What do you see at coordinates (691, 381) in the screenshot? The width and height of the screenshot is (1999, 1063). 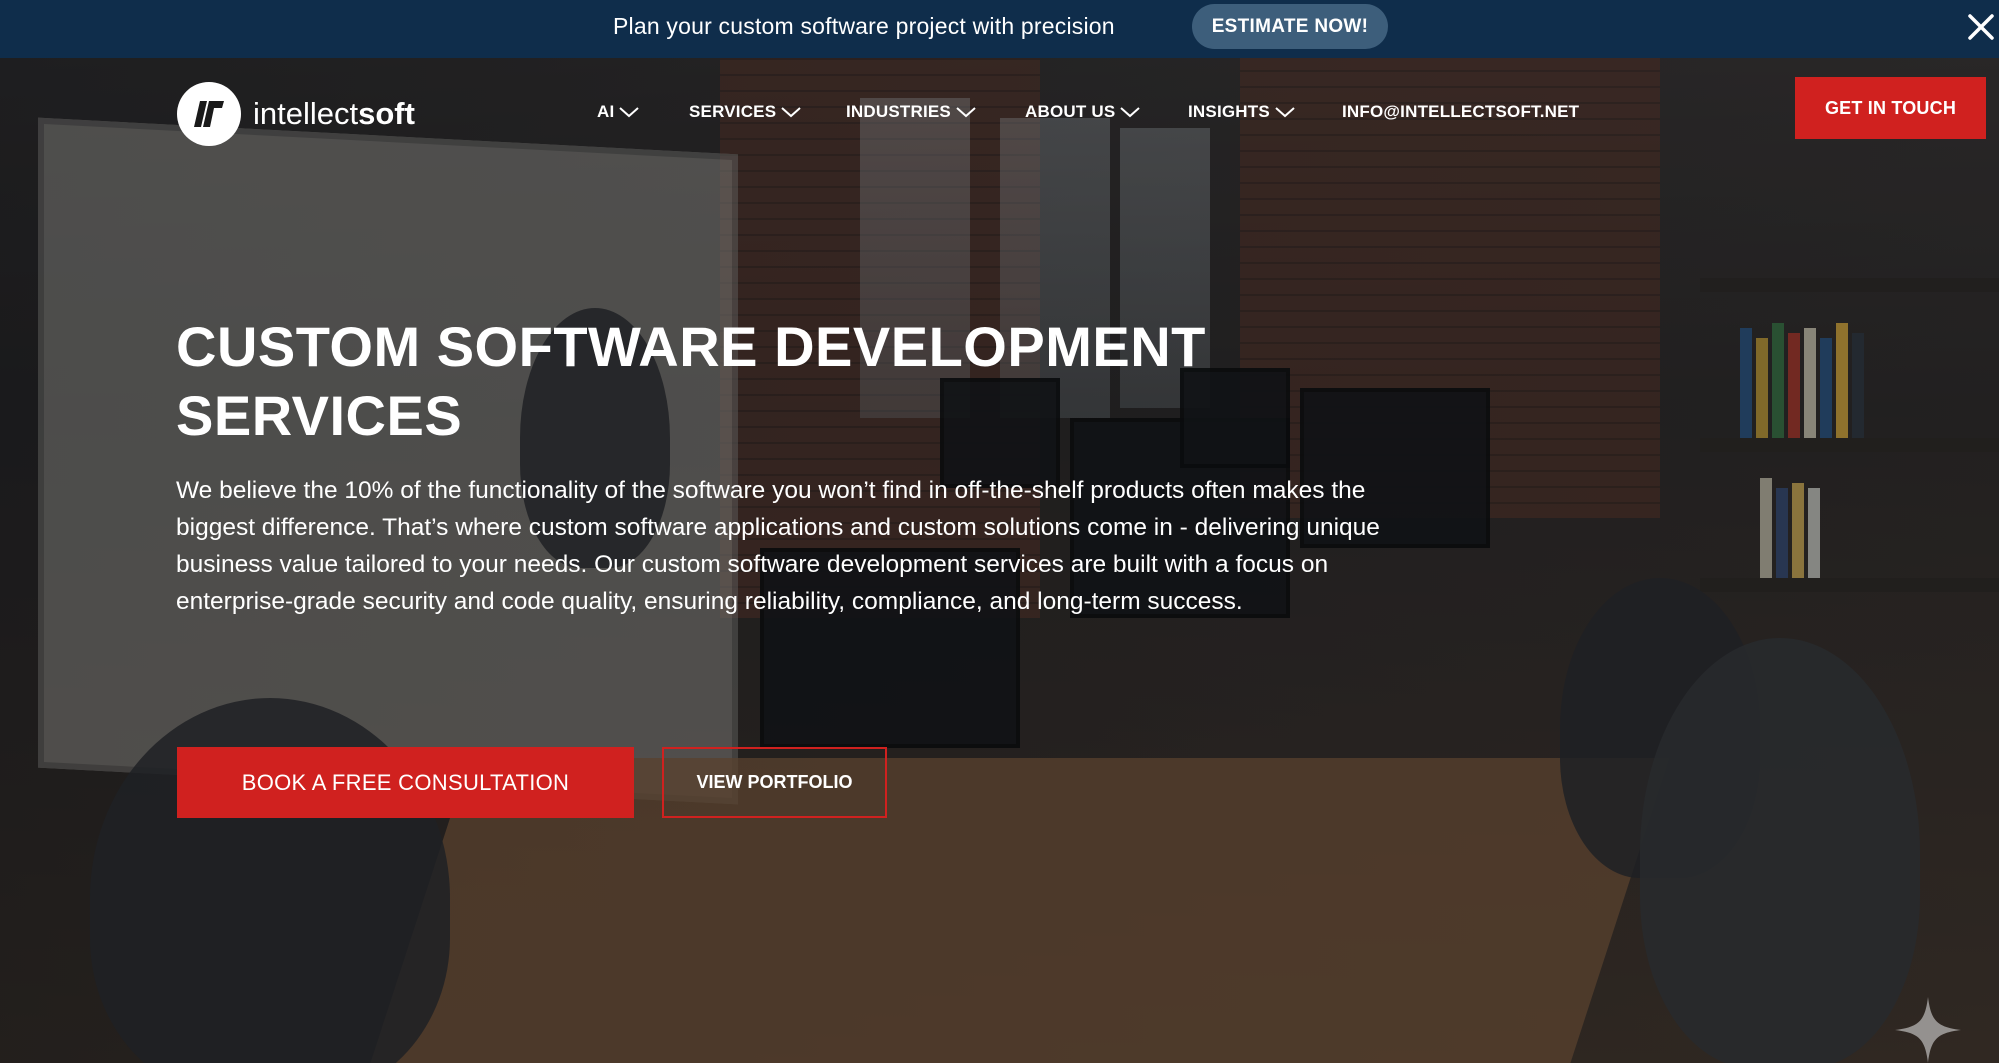 I see `hero-title: CUSTOM SOFTWARE DEVELOPMENT SERVICES` at bounding box center [691, 381].